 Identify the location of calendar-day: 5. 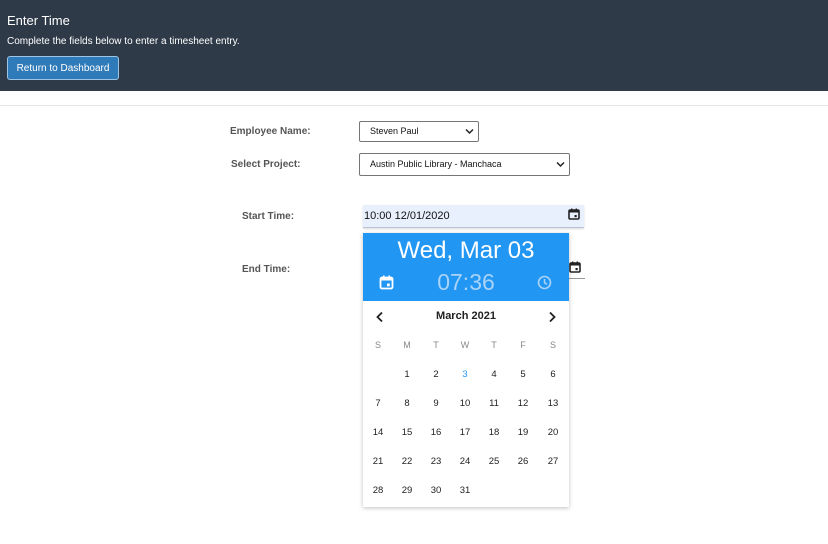
(523, 374).